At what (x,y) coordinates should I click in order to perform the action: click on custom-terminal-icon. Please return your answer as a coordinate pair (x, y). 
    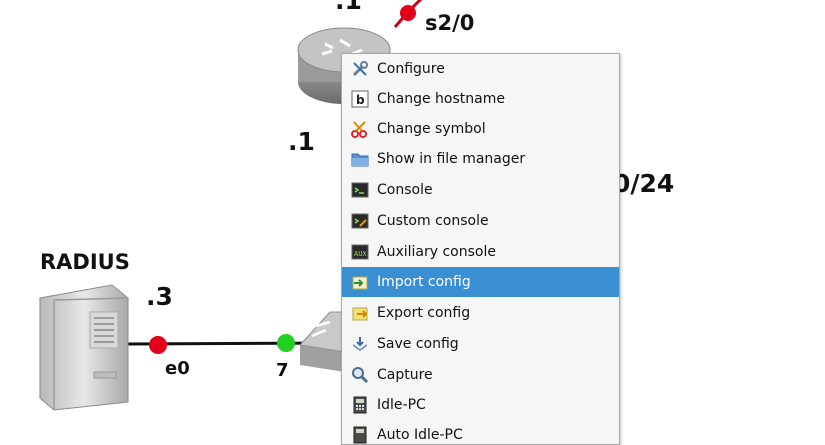
    Looking at the image, I should click on (360, 221).